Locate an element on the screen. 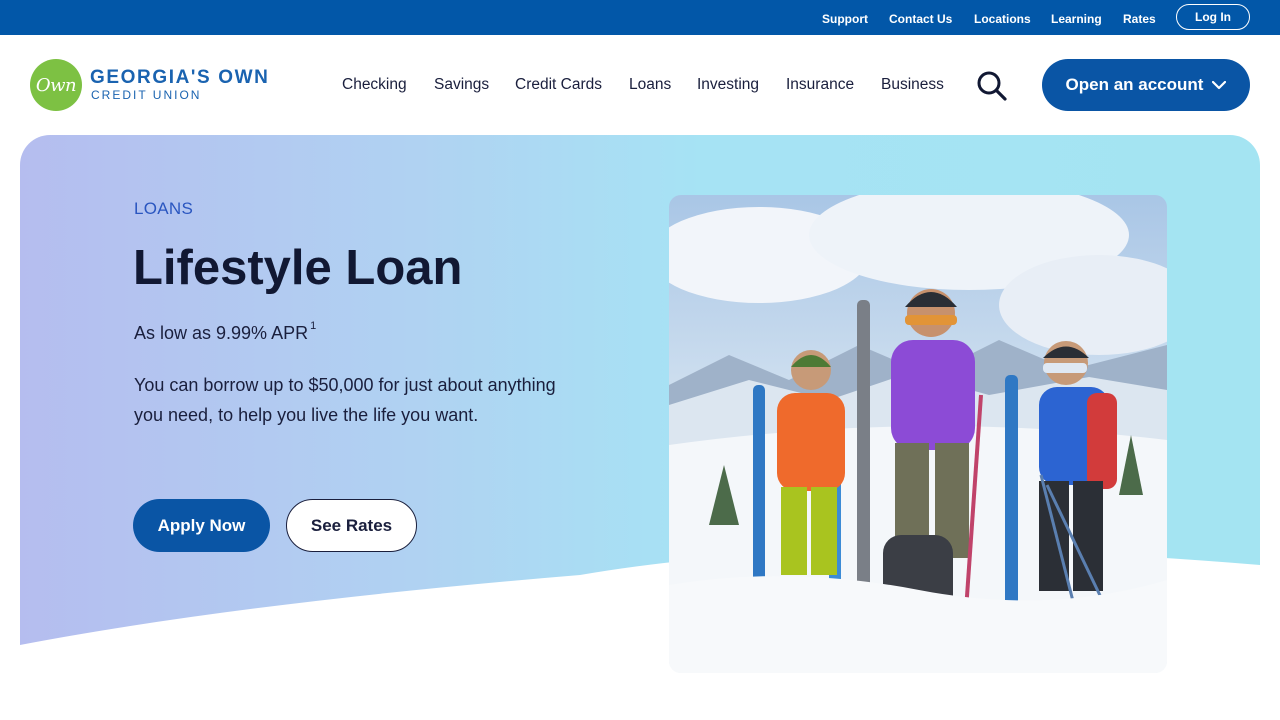 This screenshot has width=1280, height=720. rate-value: As low as 9.99% APR is located at coordinates (221, 333).